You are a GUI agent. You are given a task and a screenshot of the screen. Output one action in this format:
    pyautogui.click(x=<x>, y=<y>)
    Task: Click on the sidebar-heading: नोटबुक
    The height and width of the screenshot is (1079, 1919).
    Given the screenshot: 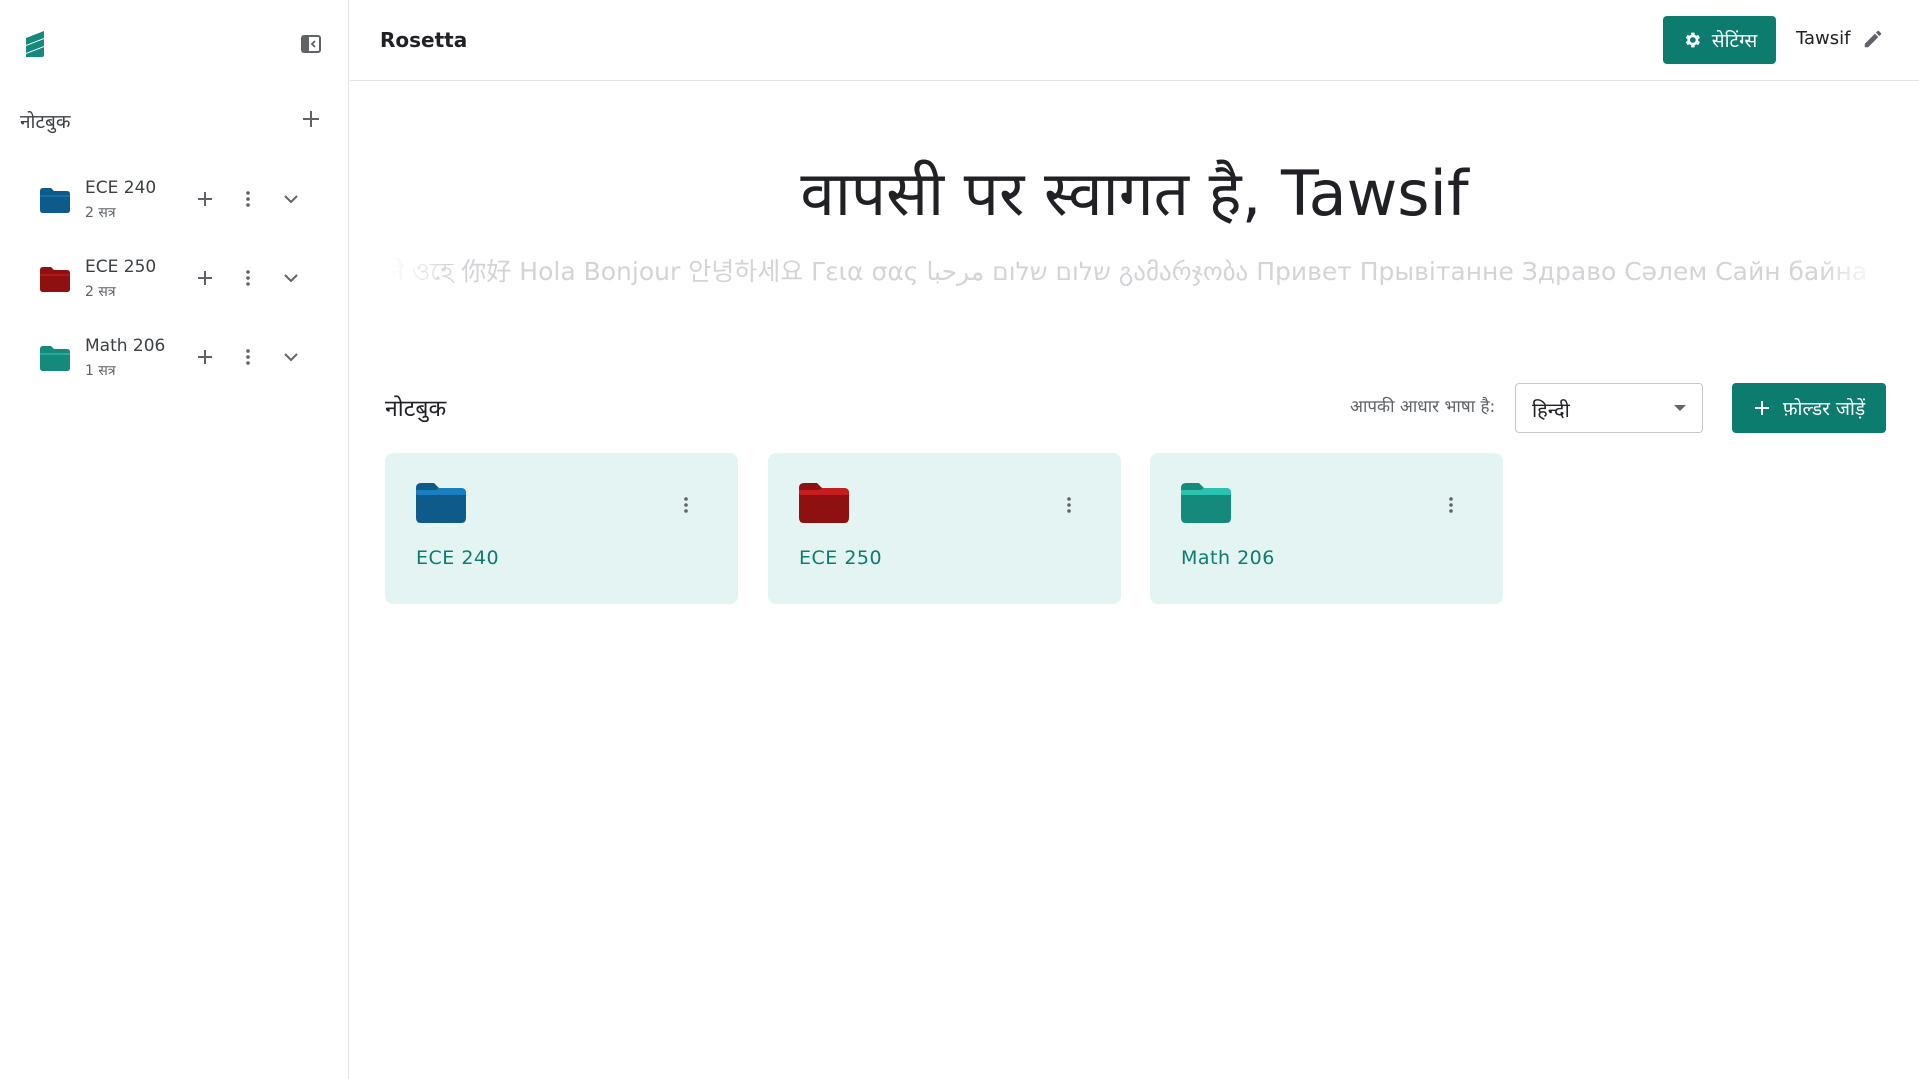 What is the action you would take?
    pyautogui.click(x=45, y=122)
    